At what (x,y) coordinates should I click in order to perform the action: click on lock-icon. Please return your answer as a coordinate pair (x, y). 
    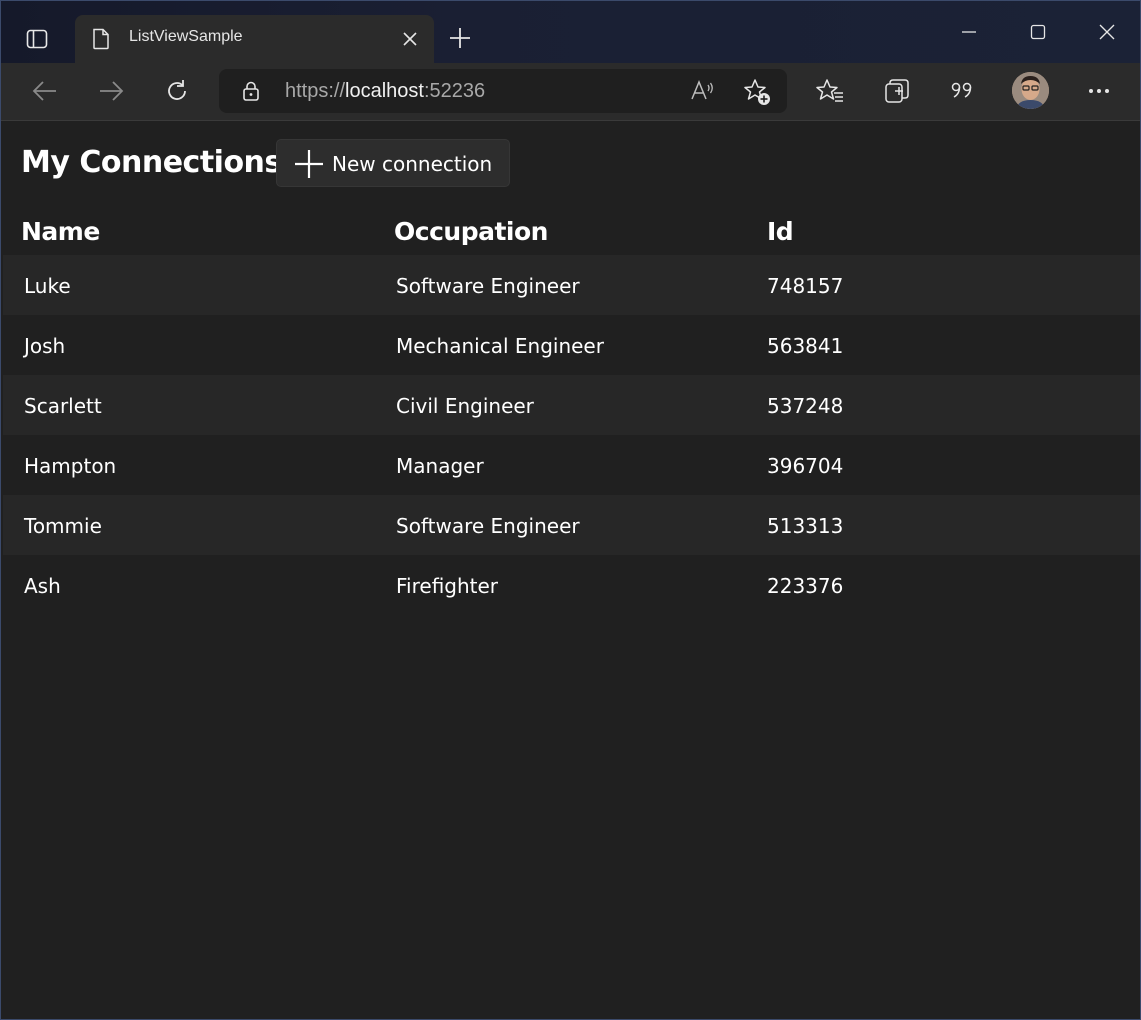
    Looking at the image, I should click on (251, 91).